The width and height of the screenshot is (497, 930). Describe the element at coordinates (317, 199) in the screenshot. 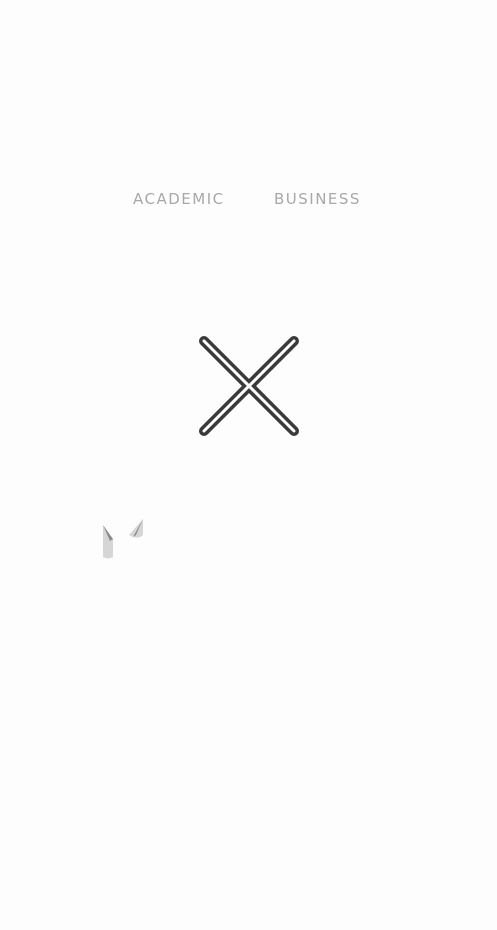

I see `nav-link-business: BUSINESS` at that location.